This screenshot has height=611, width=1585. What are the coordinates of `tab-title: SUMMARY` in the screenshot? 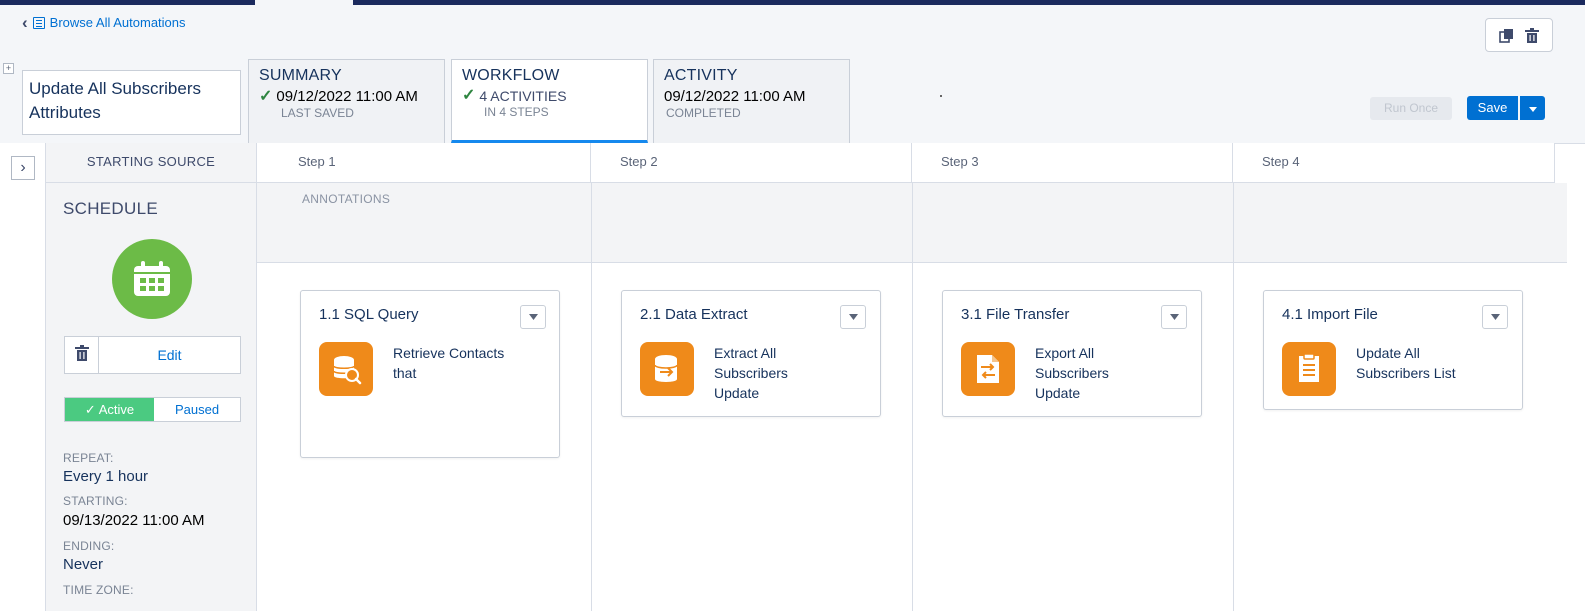 It's located at (300, 75).